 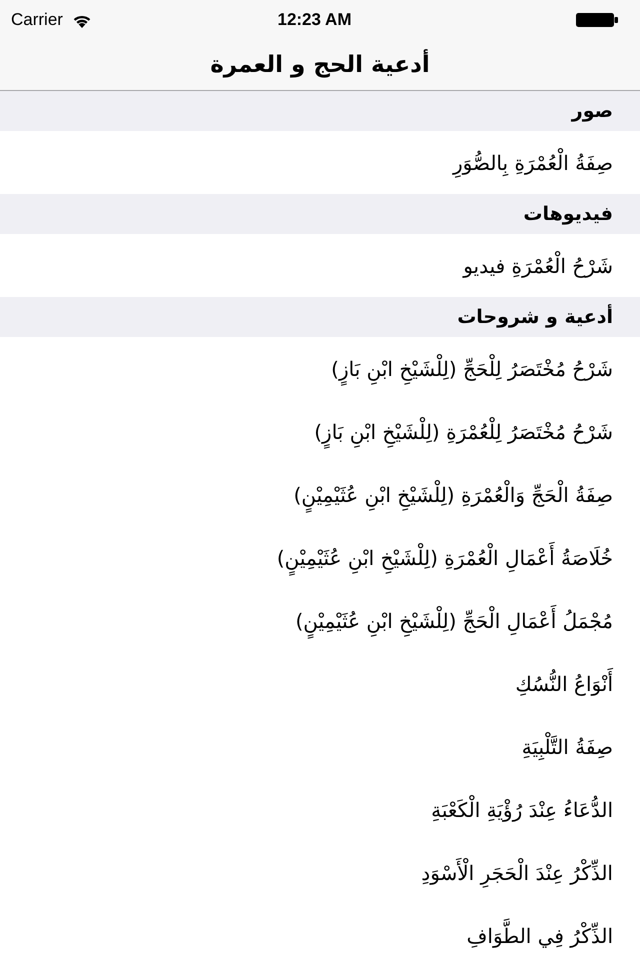 What do you see at coordinates (314, 20) in the screenshot?
I see `status-time: 12:23 AM` at bounding box center [314, 20].